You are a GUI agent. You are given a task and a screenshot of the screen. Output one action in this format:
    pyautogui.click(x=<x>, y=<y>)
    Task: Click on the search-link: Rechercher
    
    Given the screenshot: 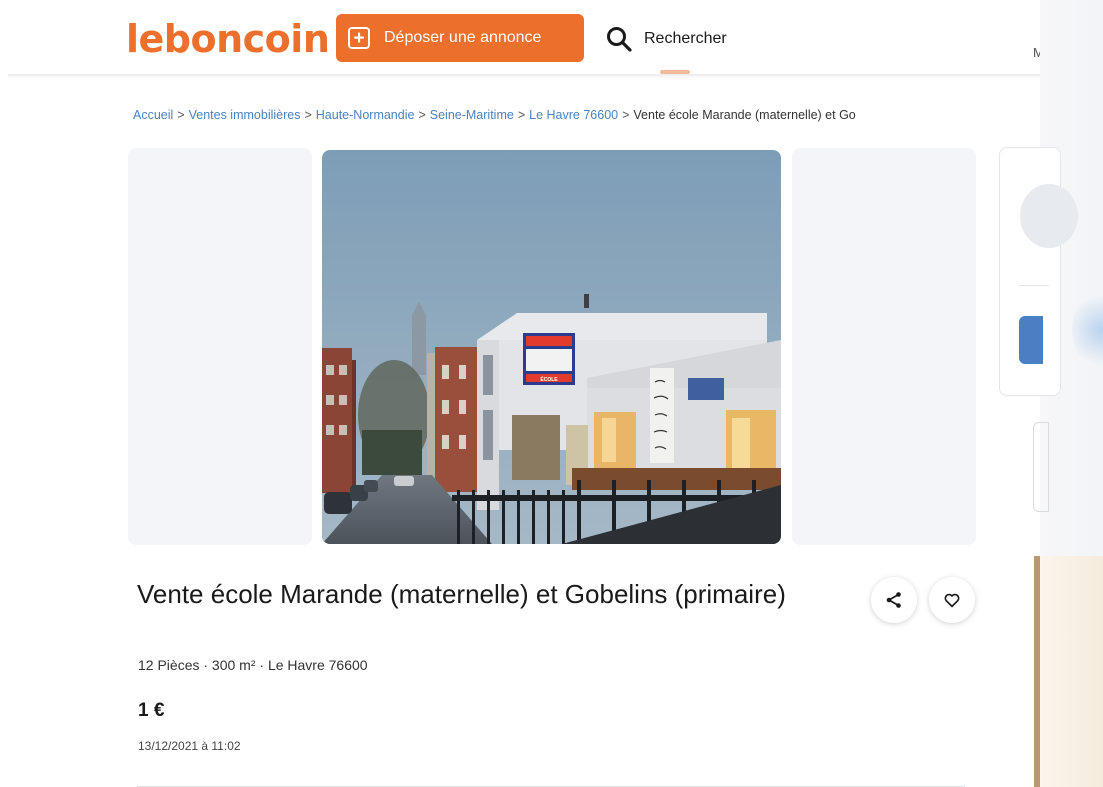 What is the action you would take?
    pyautogui.click(x=666, y=39)
    